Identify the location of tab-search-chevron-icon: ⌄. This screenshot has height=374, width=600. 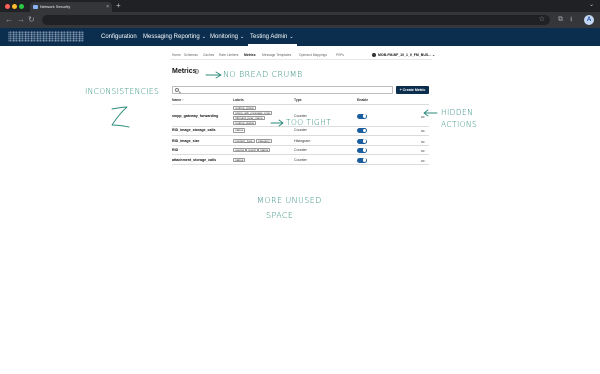
(591, 4).